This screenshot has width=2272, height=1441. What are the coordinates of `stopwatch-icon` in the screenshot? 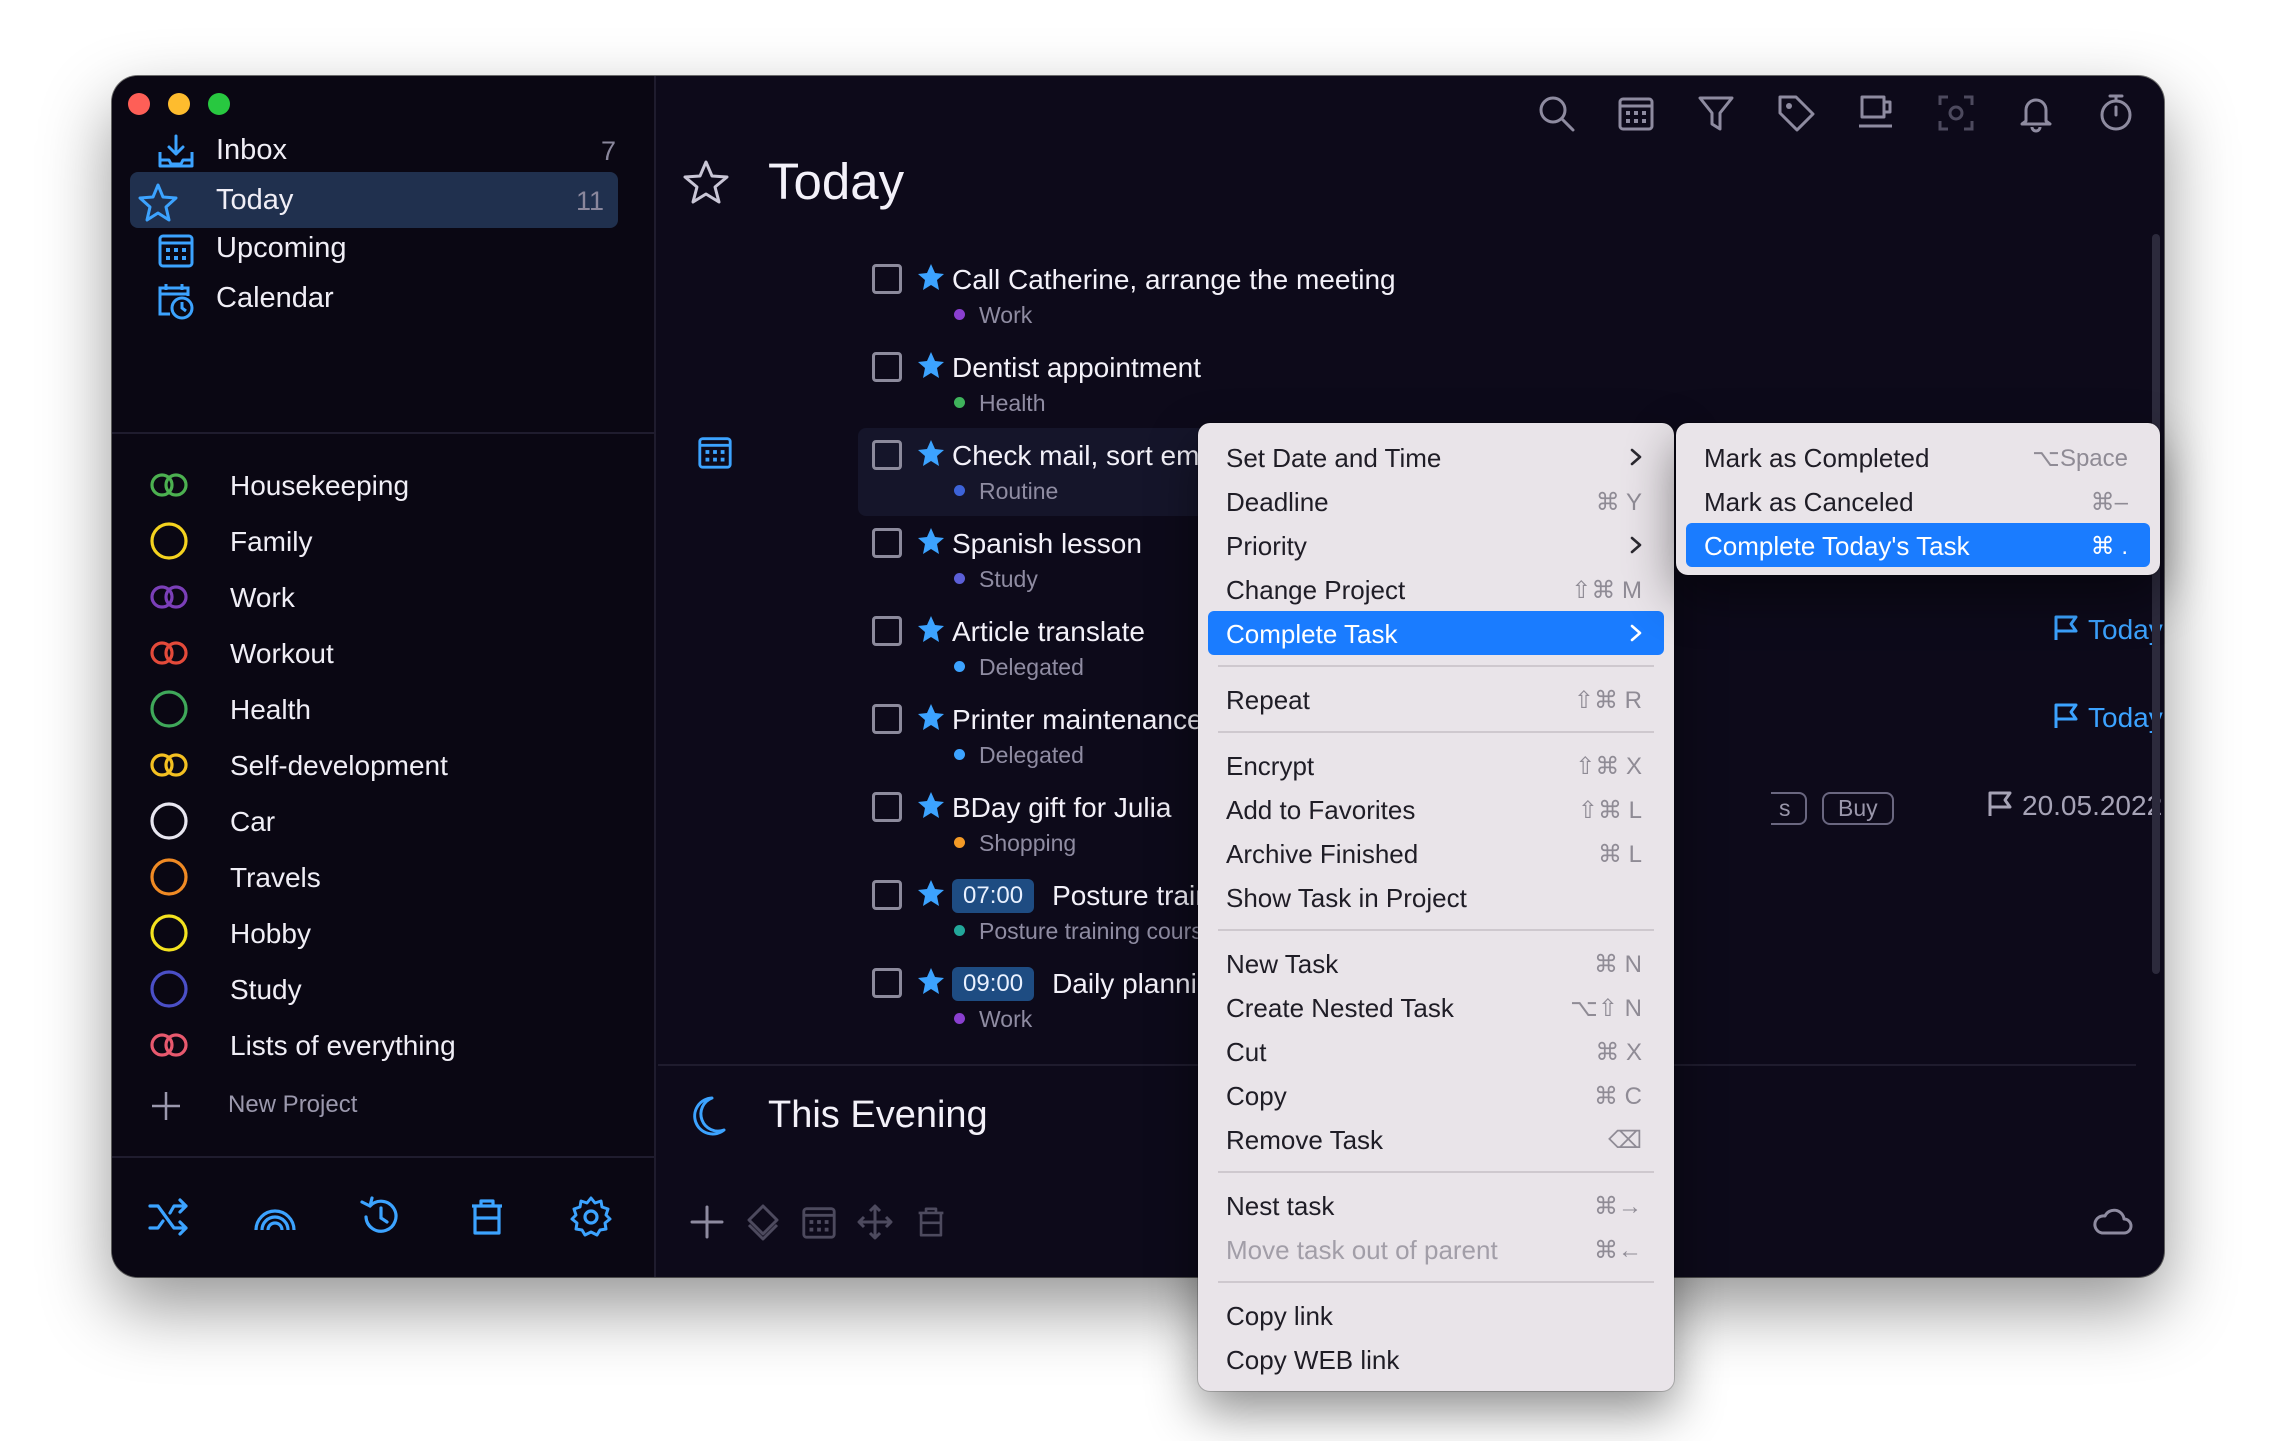 It's located at (2116, 113).